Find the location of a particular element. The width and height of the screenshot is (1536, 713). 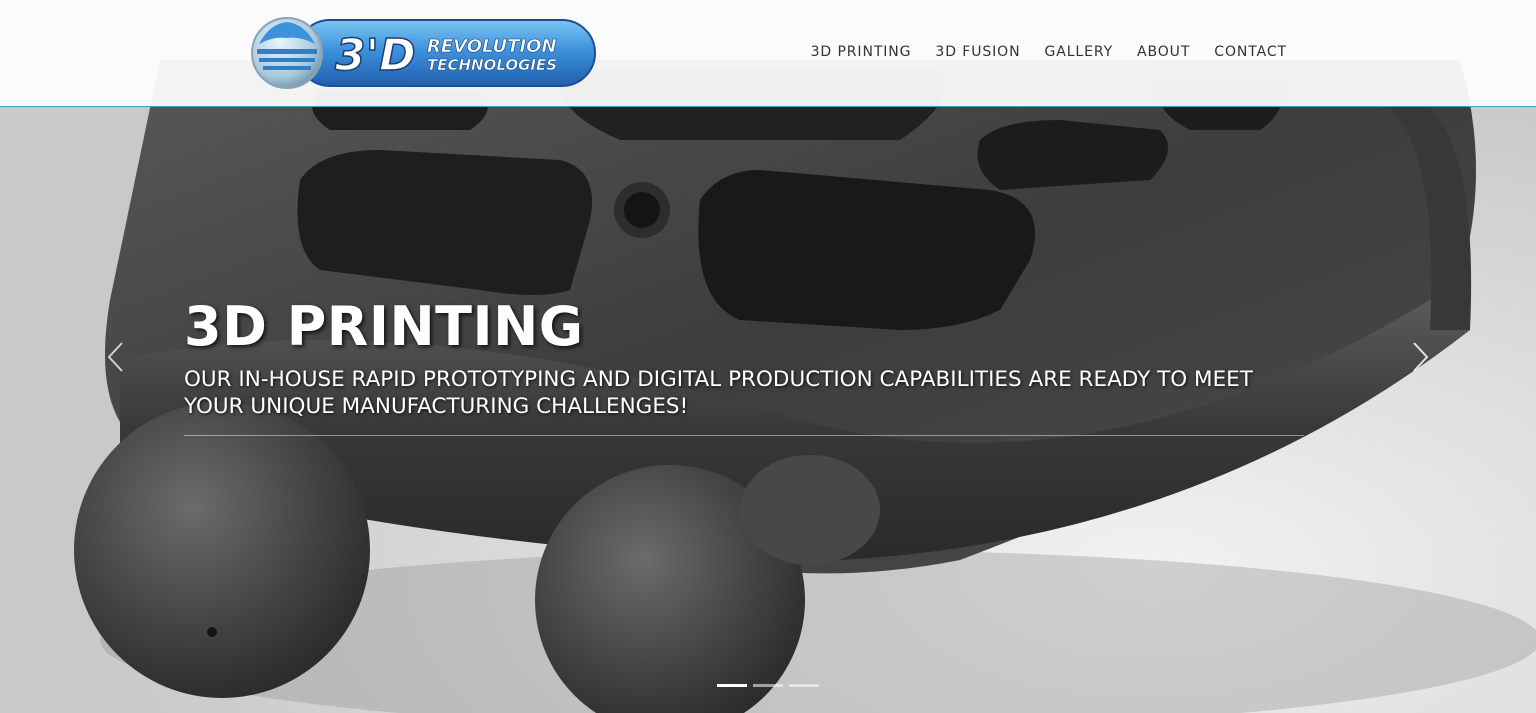

brand-line2: TECHNOLOGIES is located at coordinates (492, 65).